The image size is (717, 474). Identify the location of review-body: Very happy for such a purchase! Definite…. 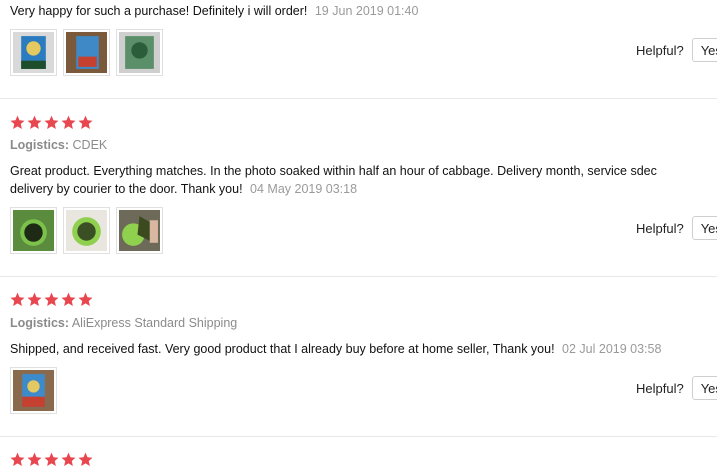
(159, 11).